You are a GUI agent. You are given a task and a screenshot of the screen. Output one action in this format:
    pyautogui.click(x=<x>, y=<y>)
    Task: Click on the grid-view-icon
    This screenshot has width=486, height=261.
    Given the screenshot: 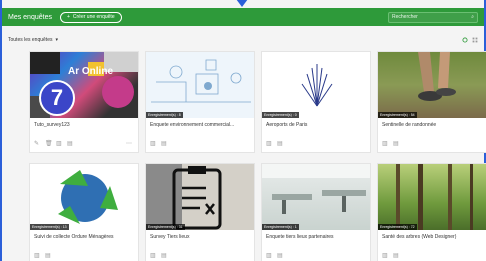 What is the action you would take?
    pyautogui.click(x=475, y=40)
    